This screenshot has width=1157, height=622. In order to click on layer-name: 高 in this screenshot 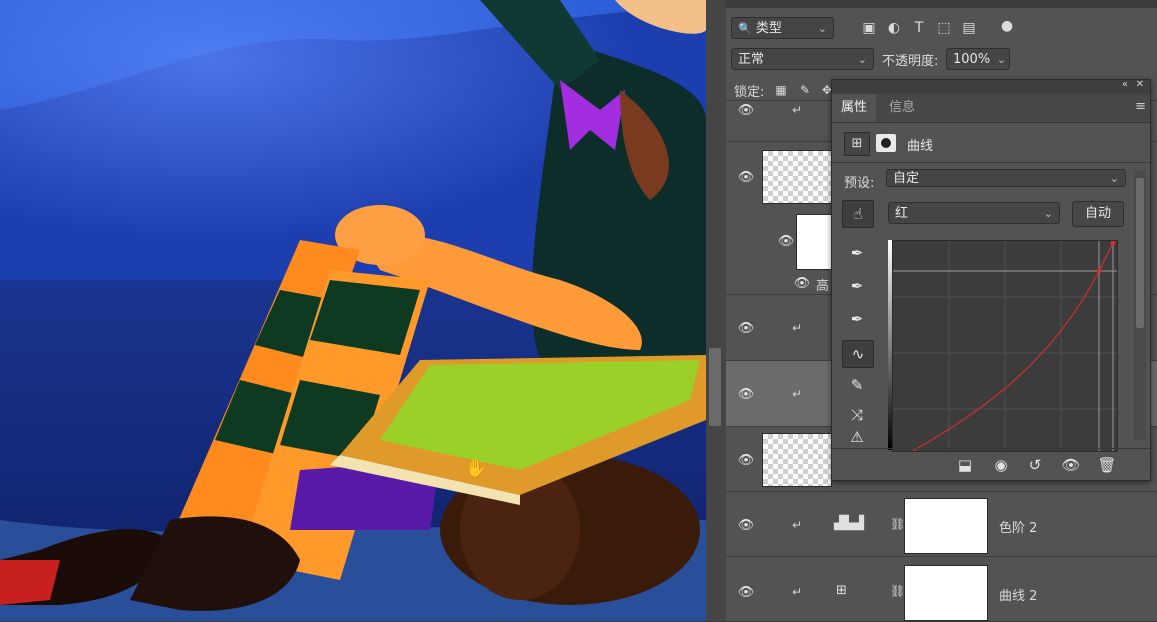, I will do `click(823, 286)`.